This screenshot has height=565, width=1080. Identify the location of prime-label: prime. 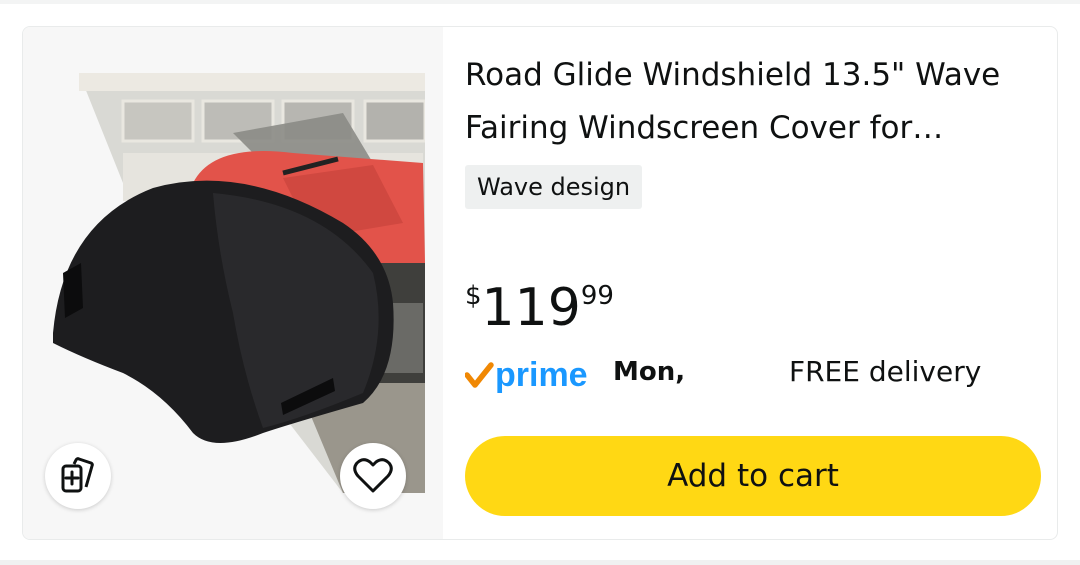
(541, 375).